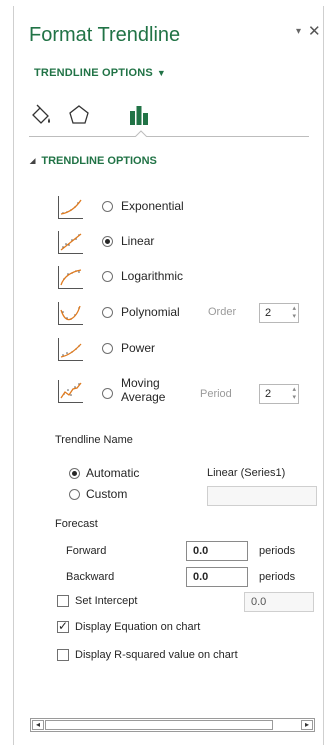 The height and width of the screenshot is (749, 324). I want to click on period-label: Period, so click(216, 394).